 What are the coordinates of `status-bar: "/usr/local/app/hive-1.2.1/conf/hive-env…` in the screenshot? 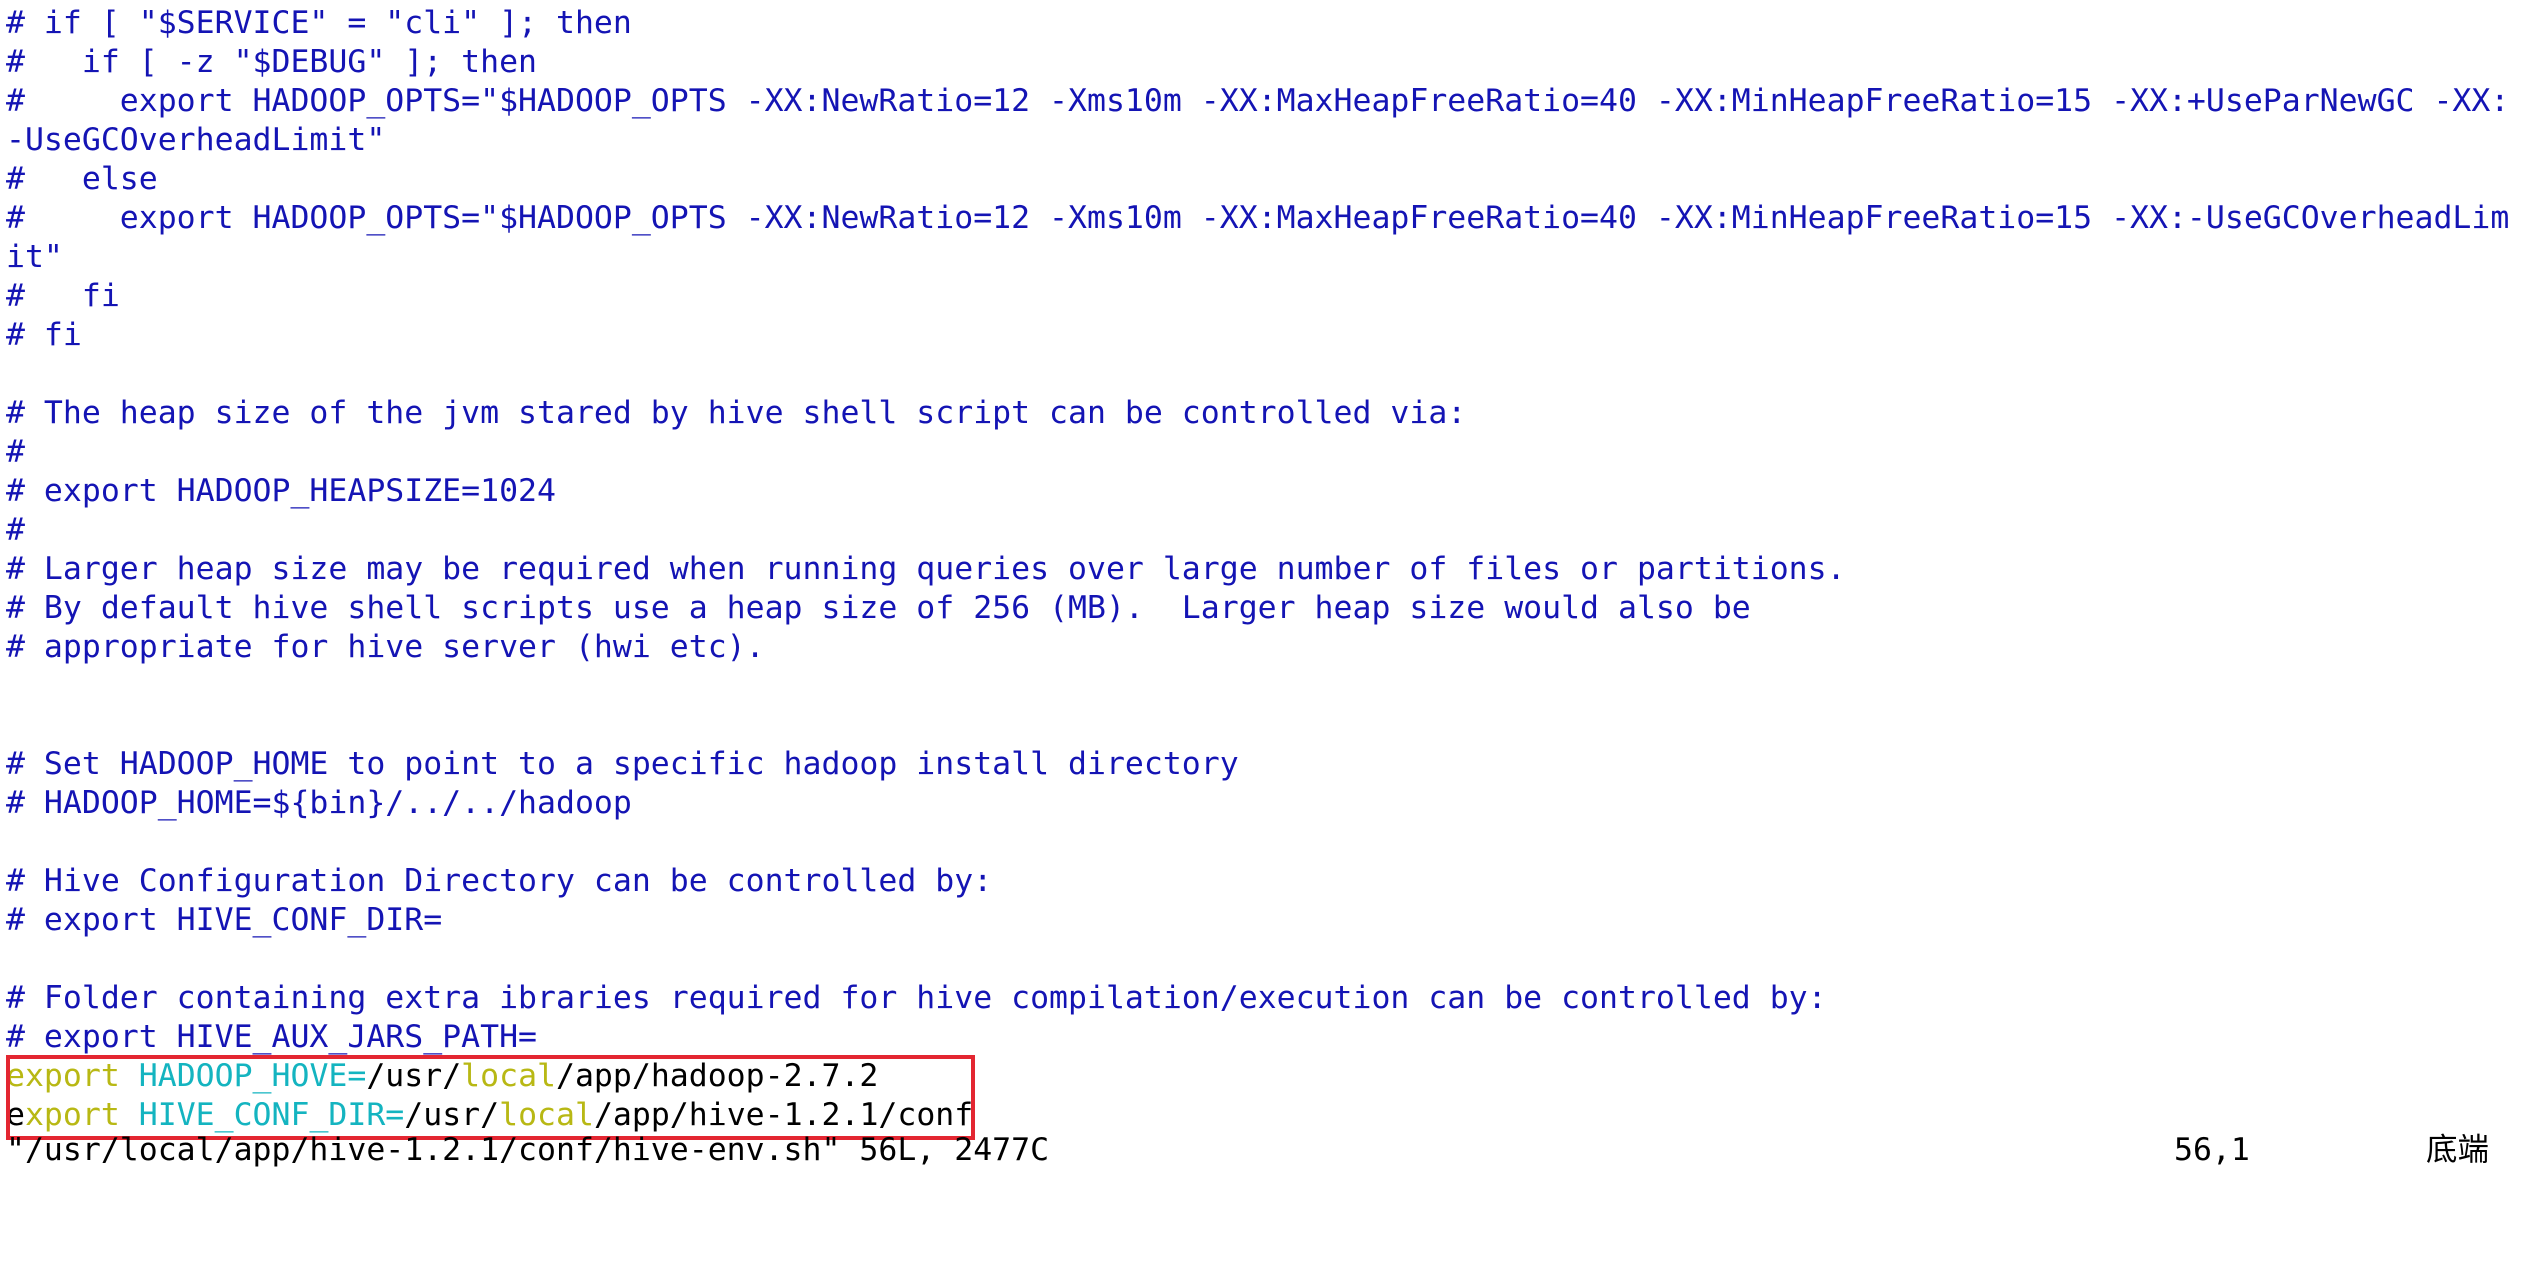 It's located at (1263, 1150).